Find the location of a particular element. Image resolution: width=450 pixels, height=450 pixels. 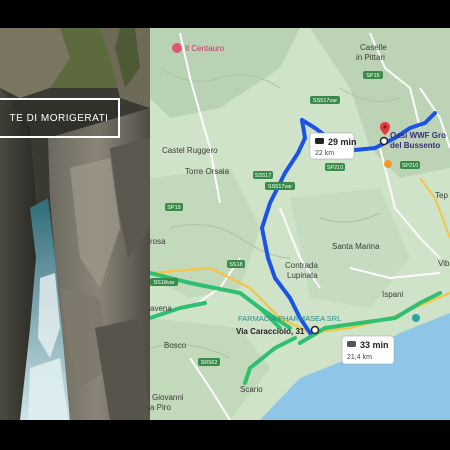

svg-text: SS18var is located at coordinates (163, 283).